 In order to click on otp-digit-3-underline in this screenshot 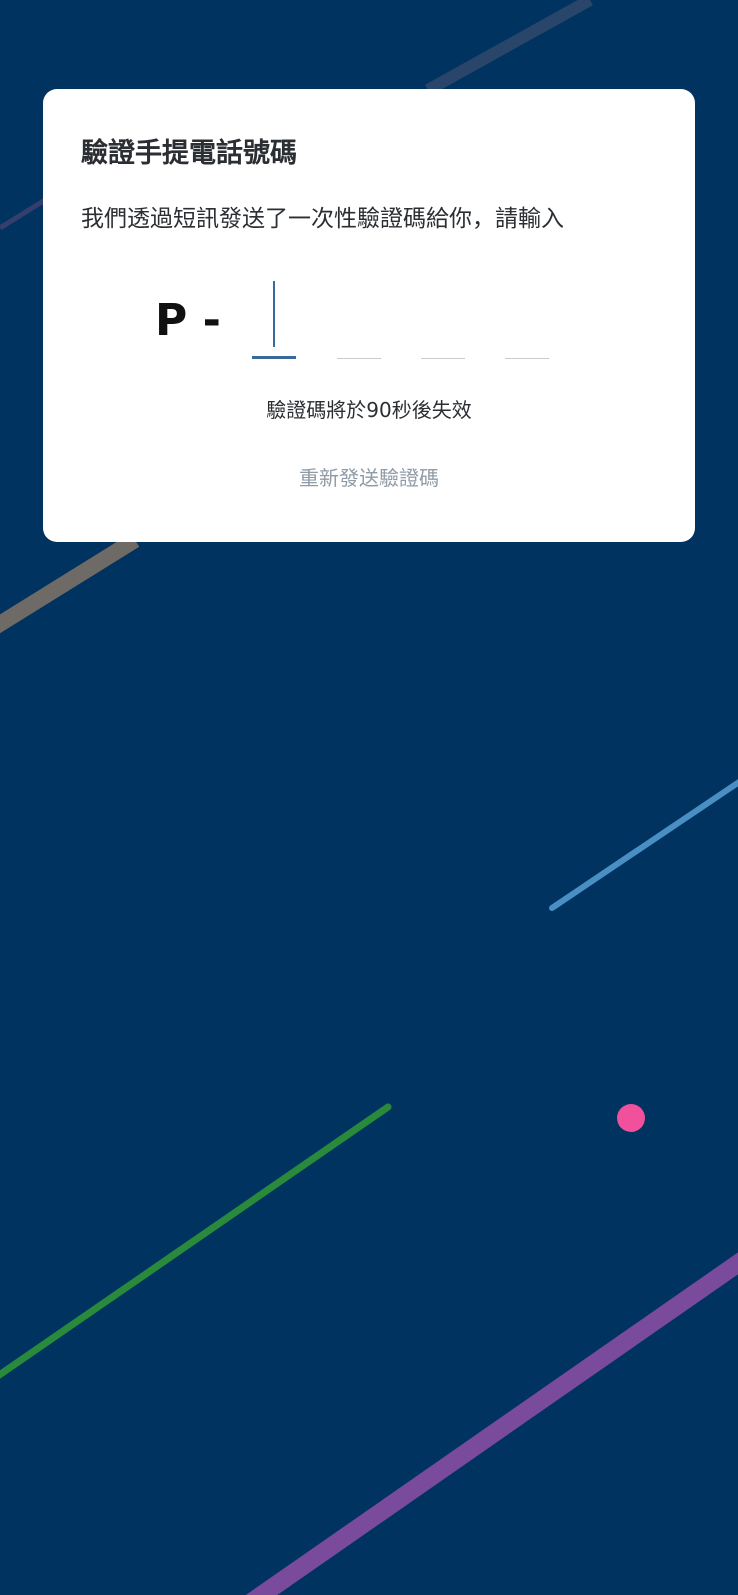, I will do `click(443, 358)`.